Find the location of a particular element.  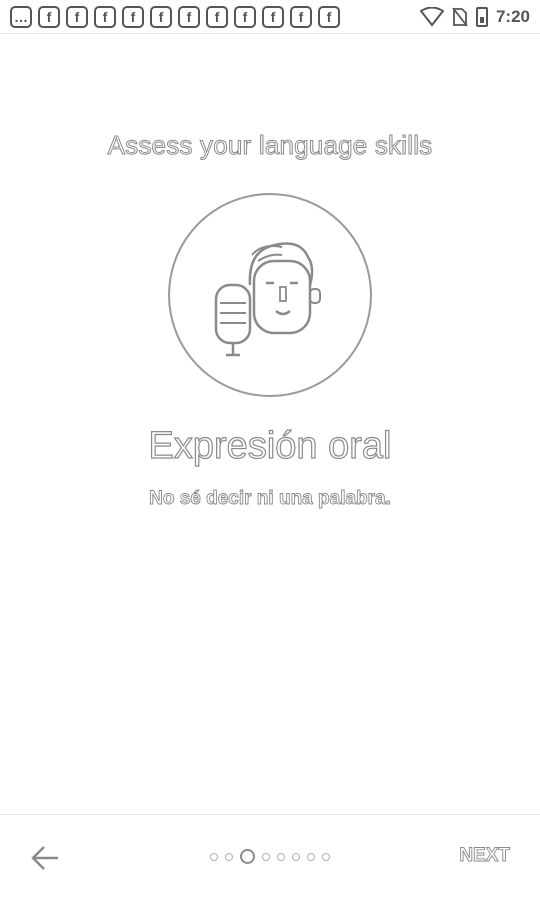

status-bar: … f f f f f f f f f f f 7:20 is located at coordinates (270, 17).